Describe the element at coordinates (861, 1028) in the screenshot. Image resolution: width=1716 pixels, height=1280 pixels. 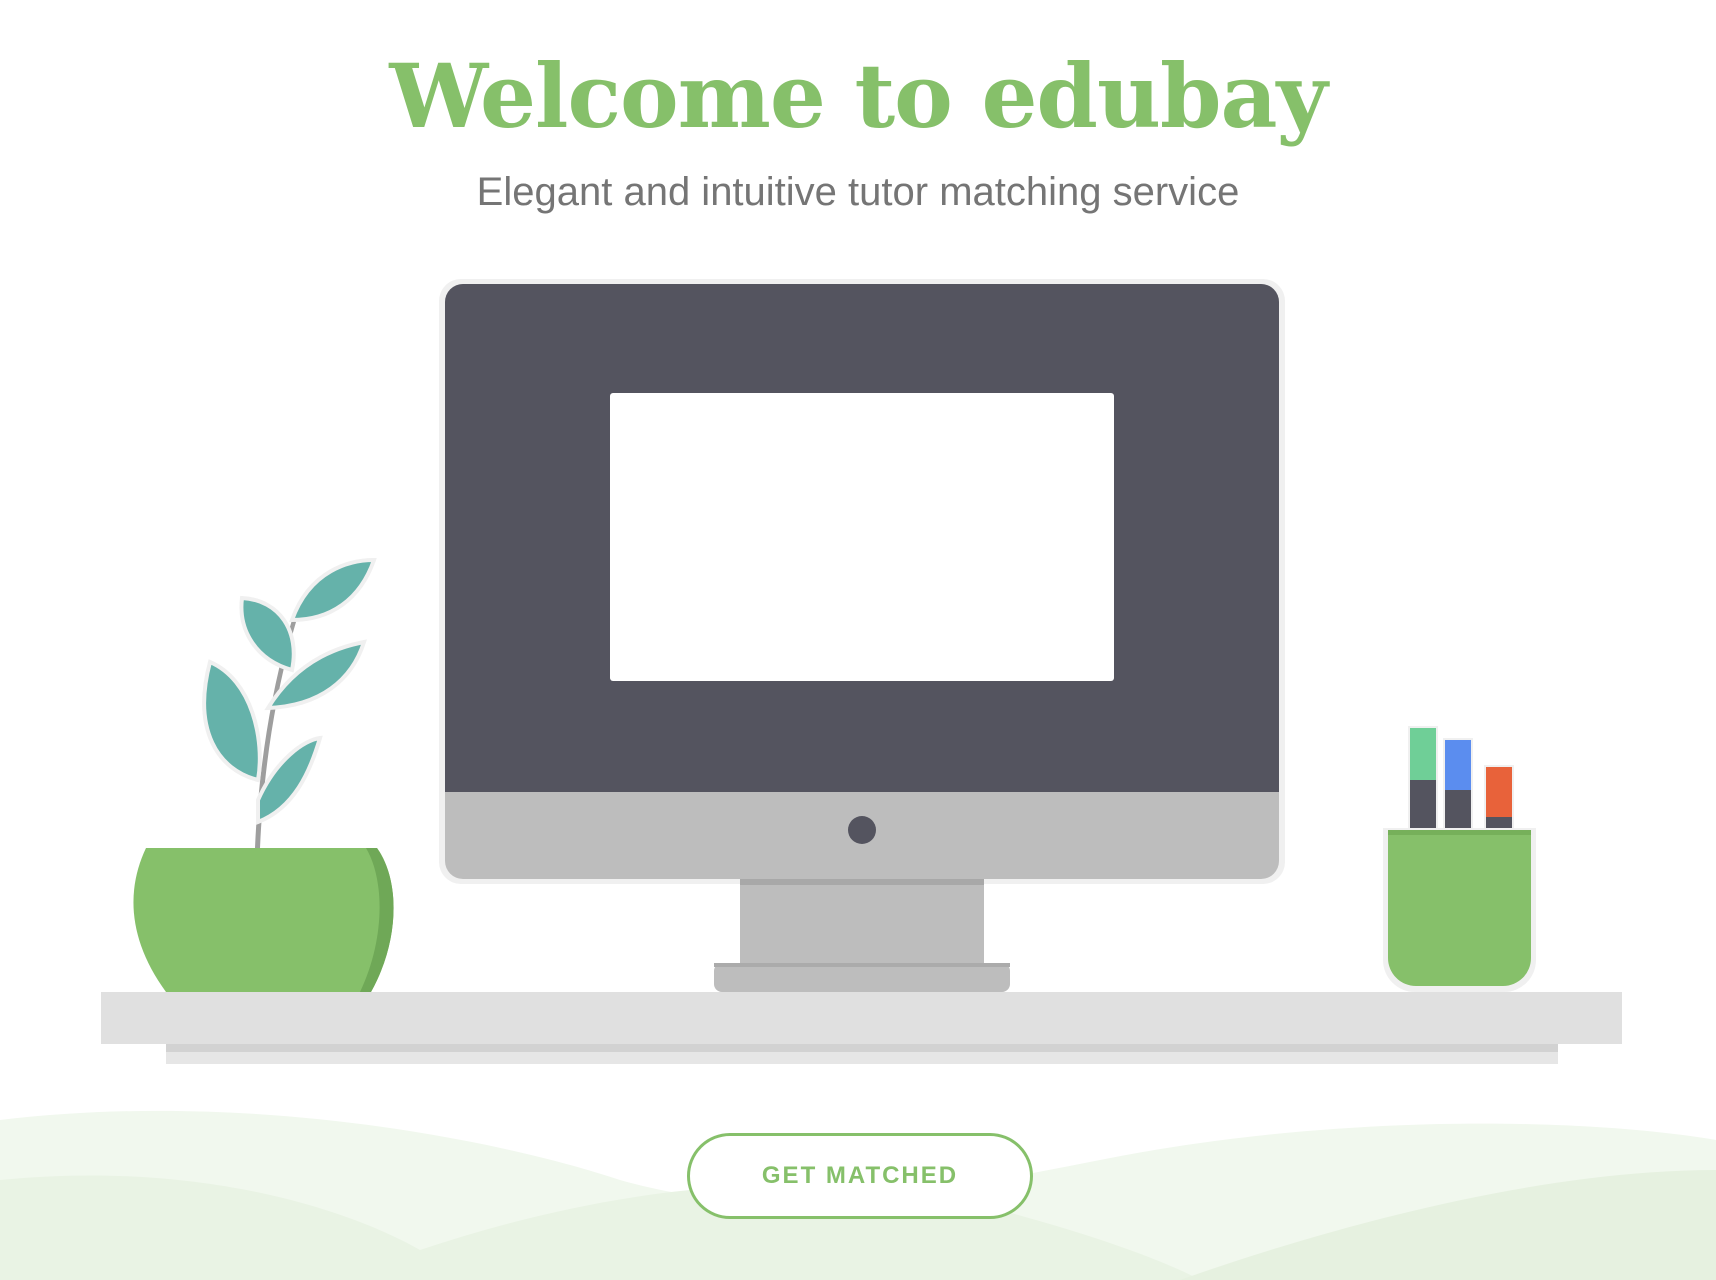
I see `desk-shelf` at that location.